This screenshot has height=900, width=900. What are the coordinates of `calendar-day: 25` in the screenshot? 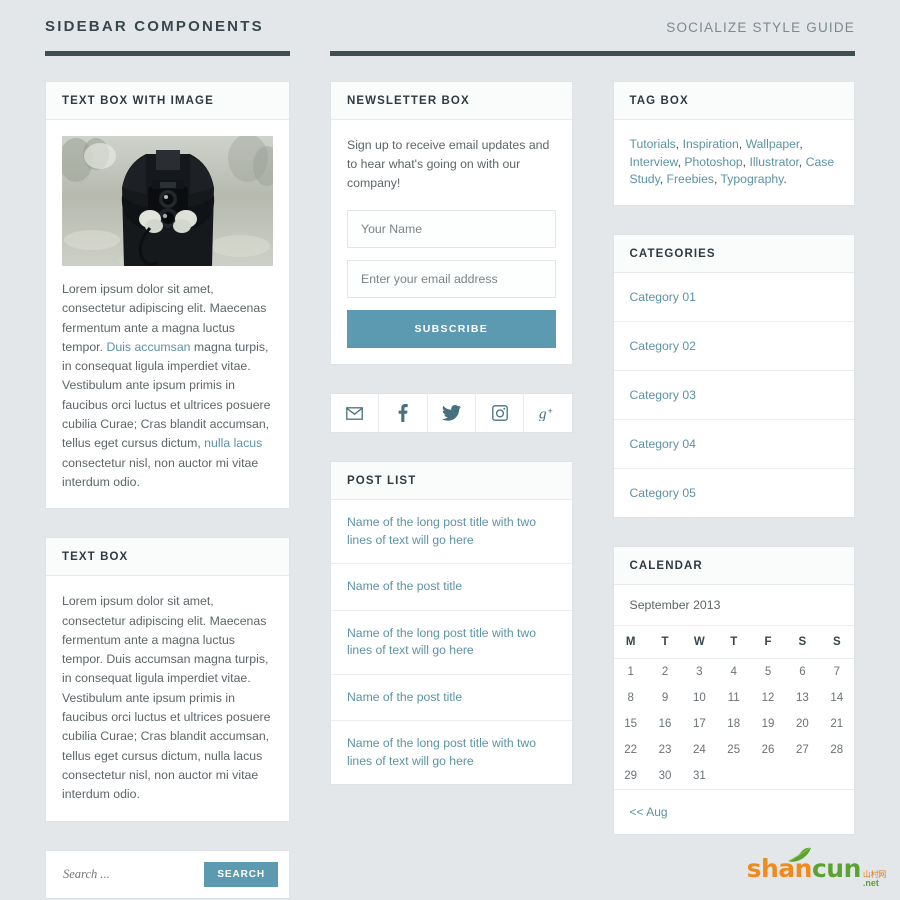 It's located at (734, 750).